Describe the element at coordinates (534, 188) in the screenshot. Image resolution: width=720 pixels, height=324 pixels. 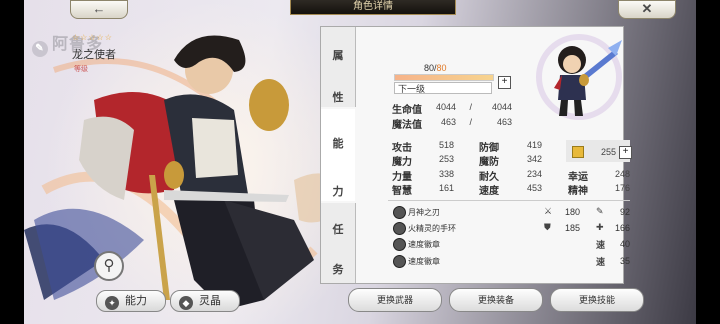
I see `stat-value: 453` at that location.